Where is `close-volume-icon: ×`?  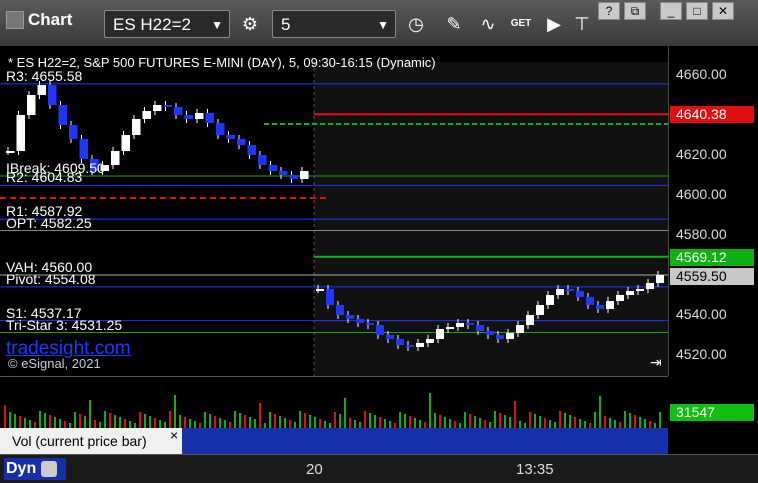 close-volume-icon: × is located at coordinates (174, 435).